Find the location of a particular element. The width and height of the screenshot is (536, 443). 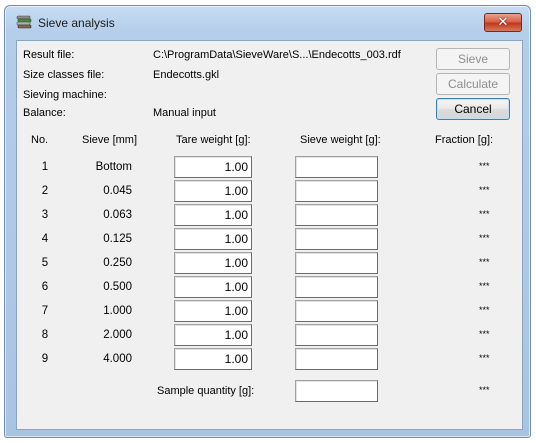

close-icon: ✕ is located at coordinates (503, 22).